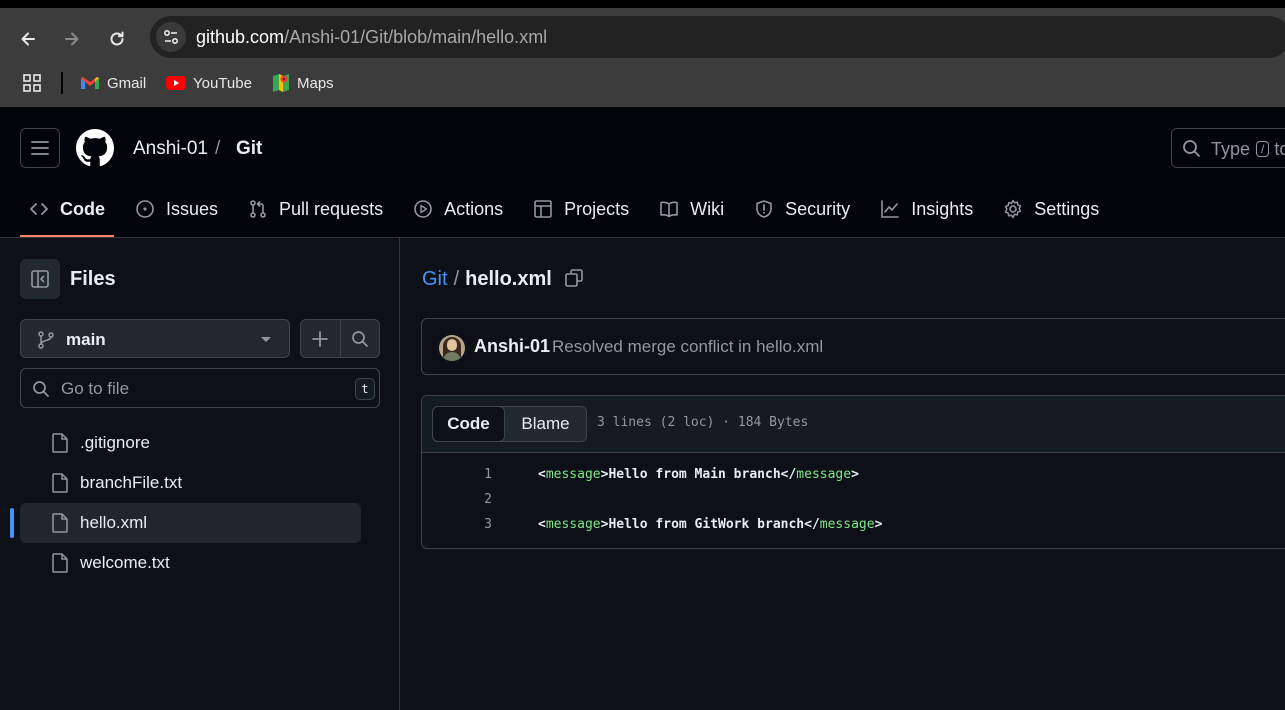 The image size is (1285, 710). I want to click on github-logo-icon, so click(95, 148).